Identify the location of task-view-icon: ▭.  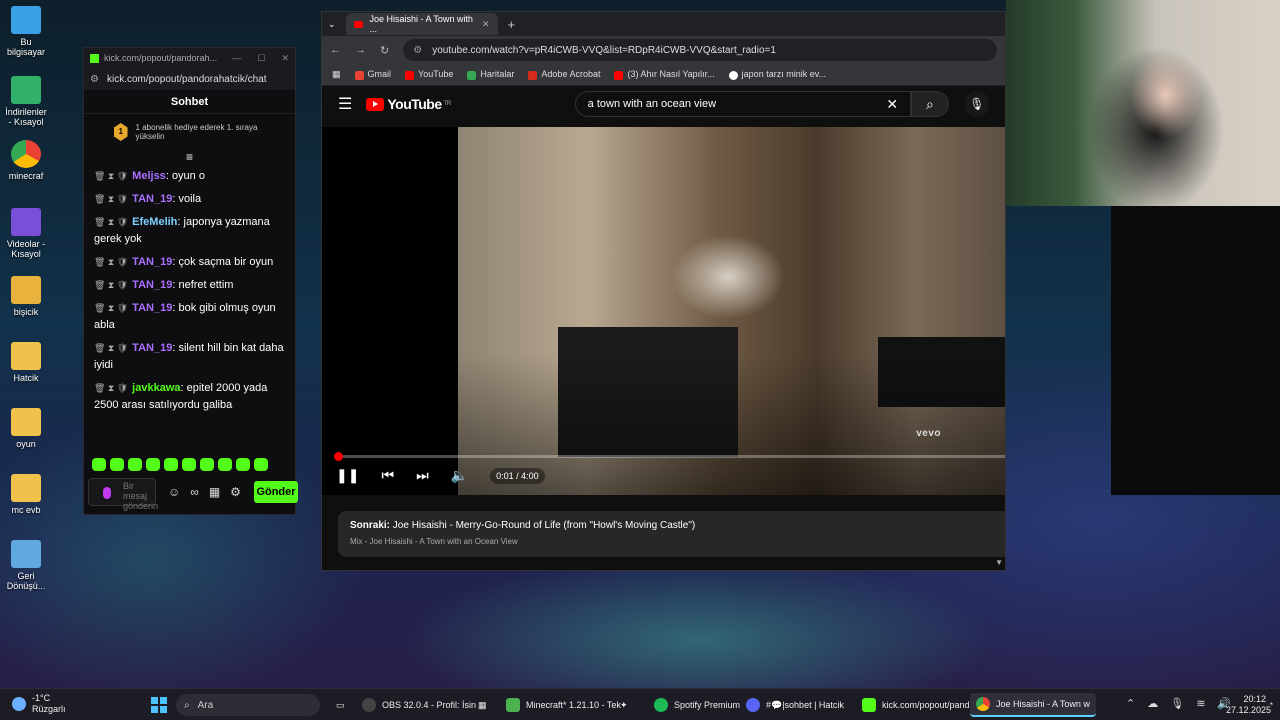
(340, 705).